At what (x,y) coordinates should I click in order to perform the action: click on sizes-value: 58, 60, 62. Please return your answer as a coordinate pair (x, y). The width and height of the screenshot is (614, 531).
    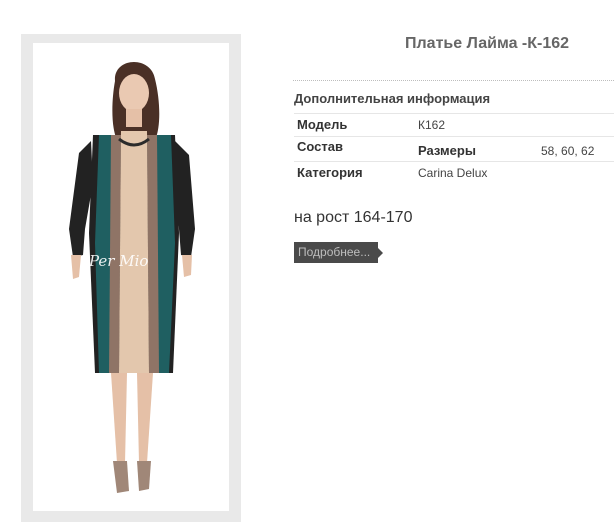
    Looking at the image, I should click on (568, 151).